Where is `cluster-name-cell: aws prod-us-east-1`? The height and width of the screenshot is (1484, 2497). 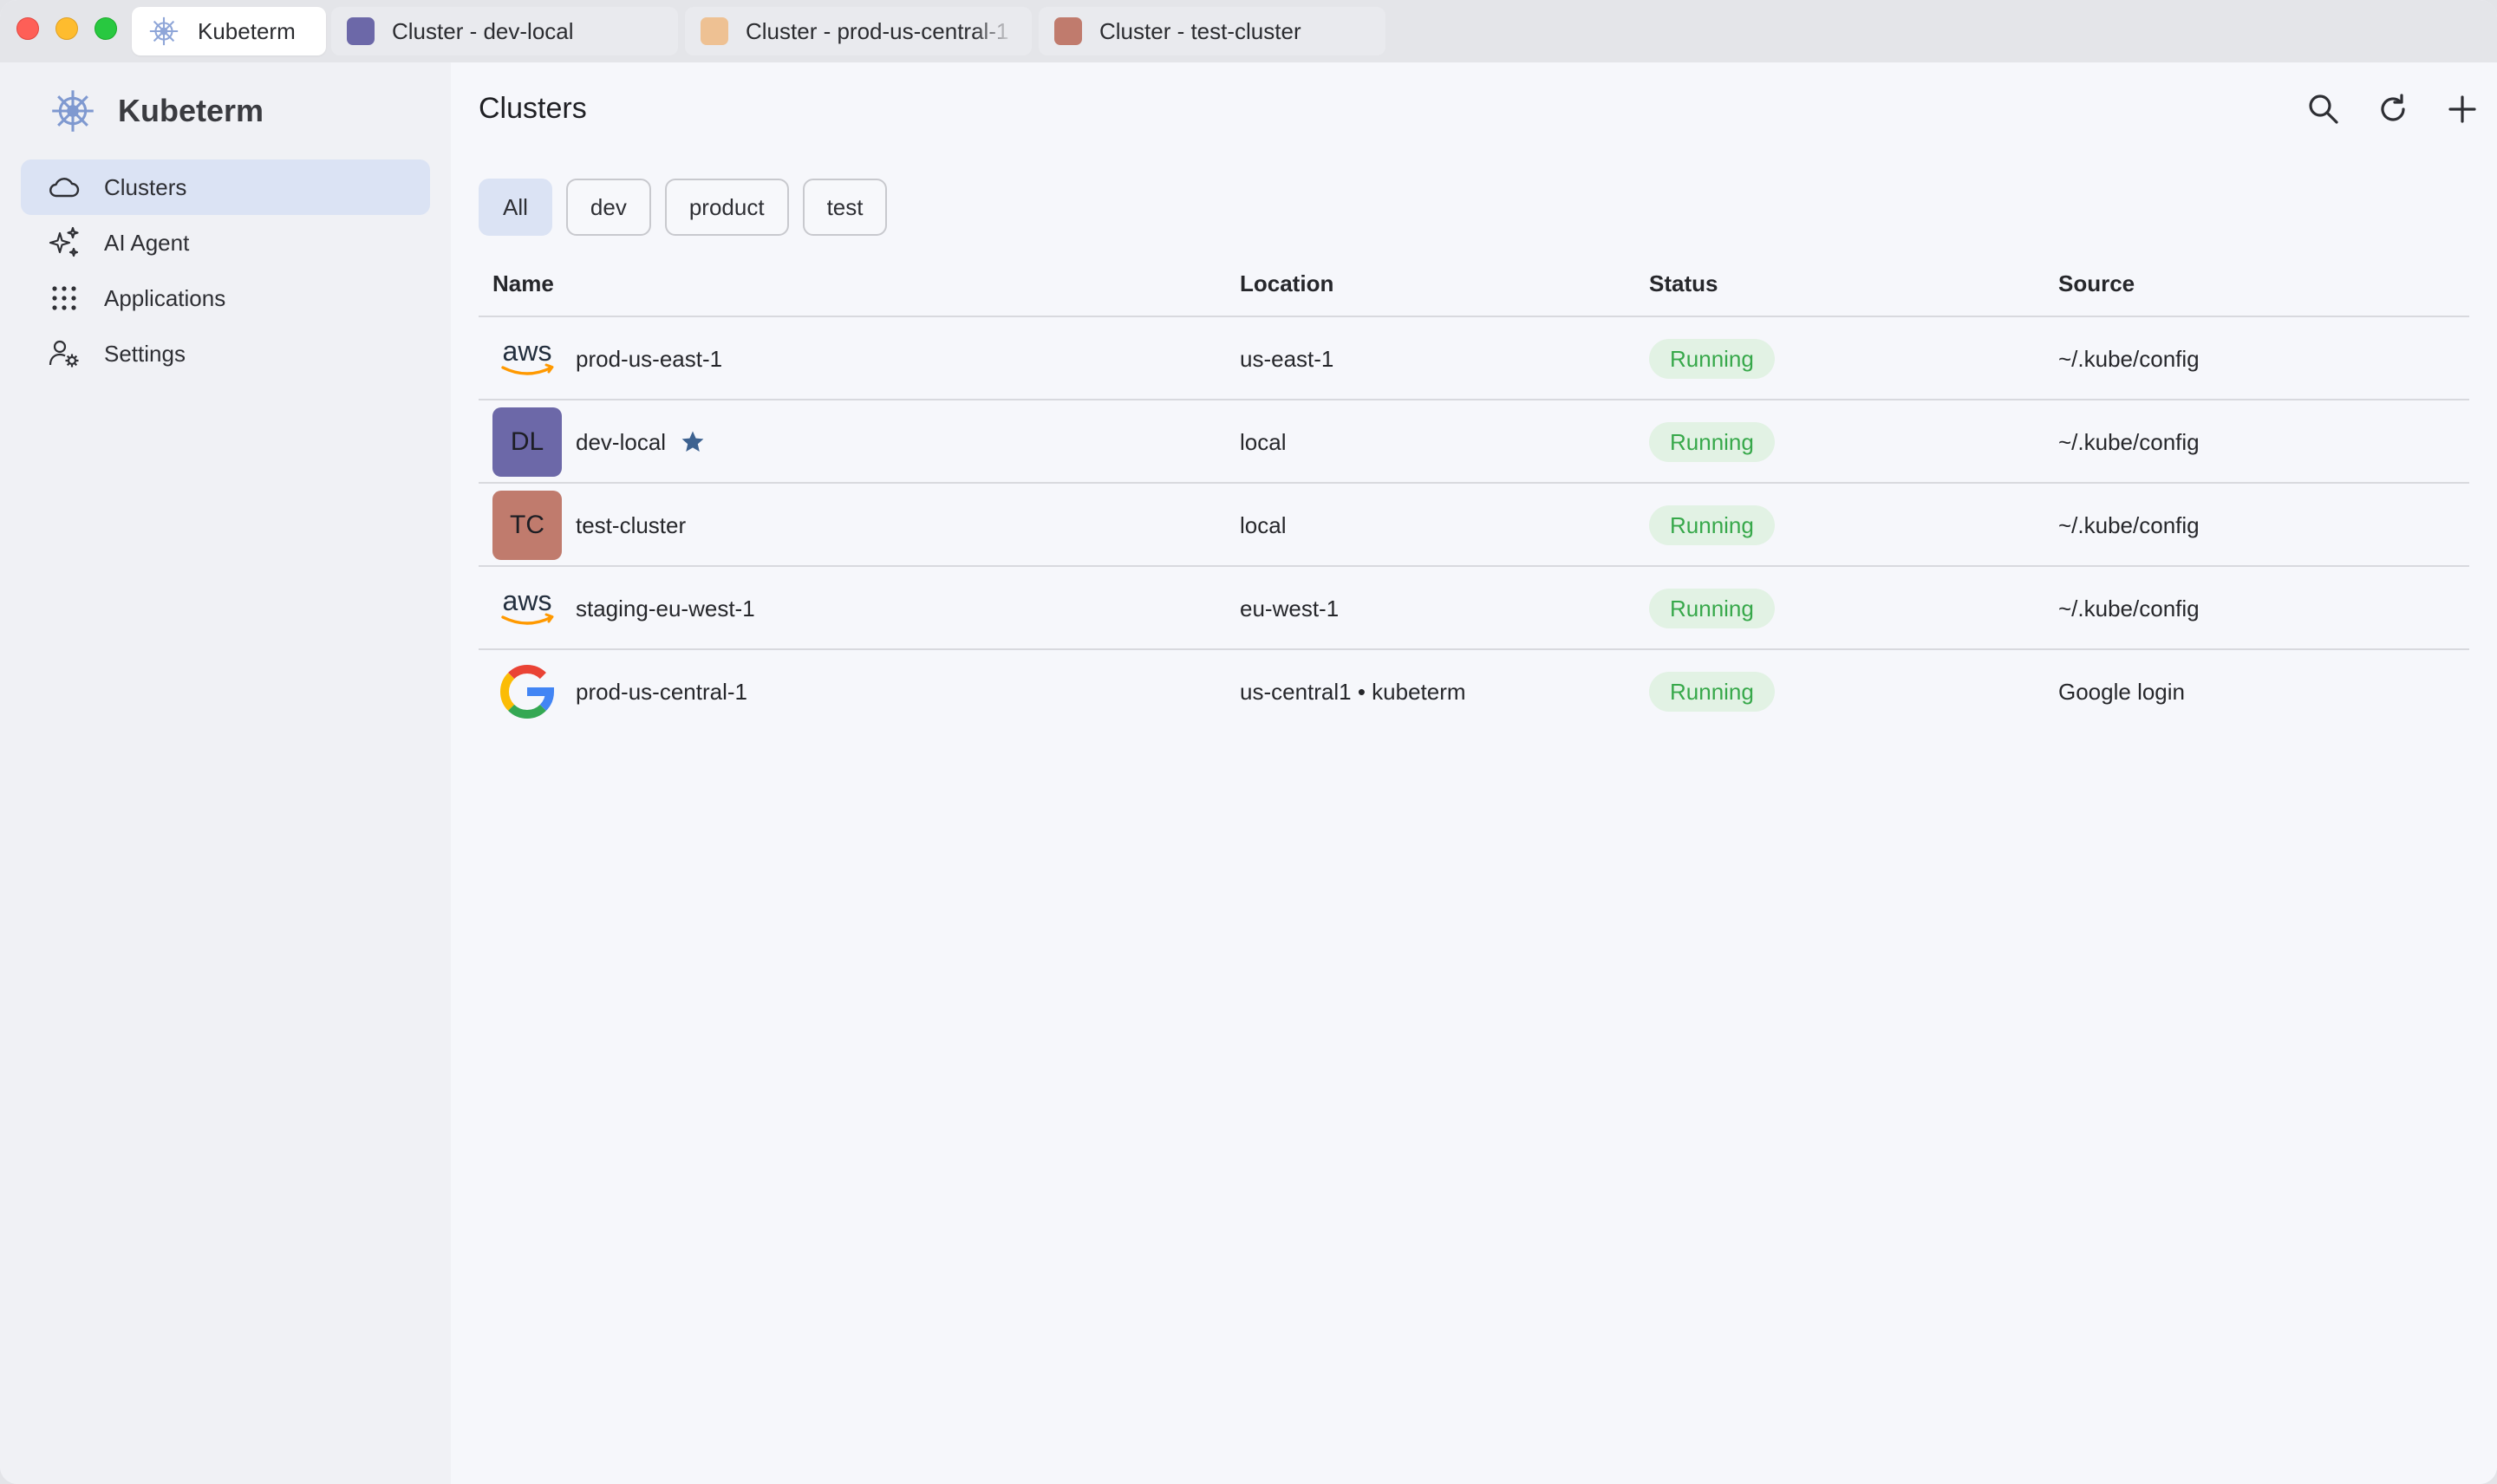 cluster-name-cell: aws prod-us-east-1 is located at coordinates (607, 358).